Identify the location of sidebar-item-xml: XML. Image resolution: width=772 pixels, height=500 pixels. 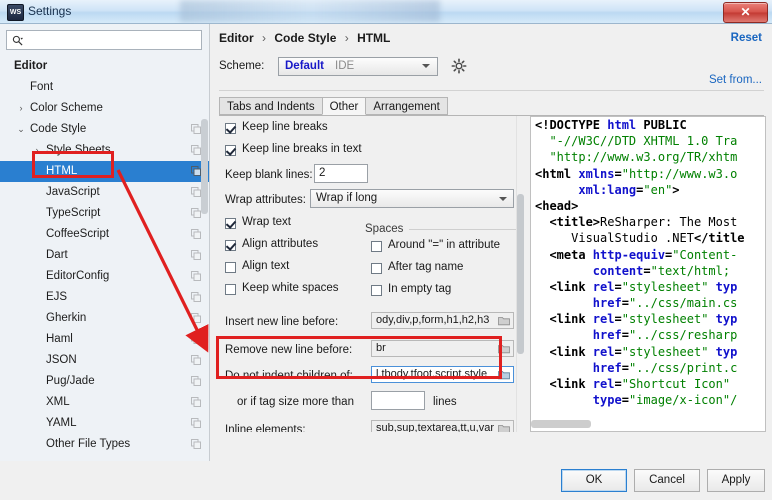
(104, 402).